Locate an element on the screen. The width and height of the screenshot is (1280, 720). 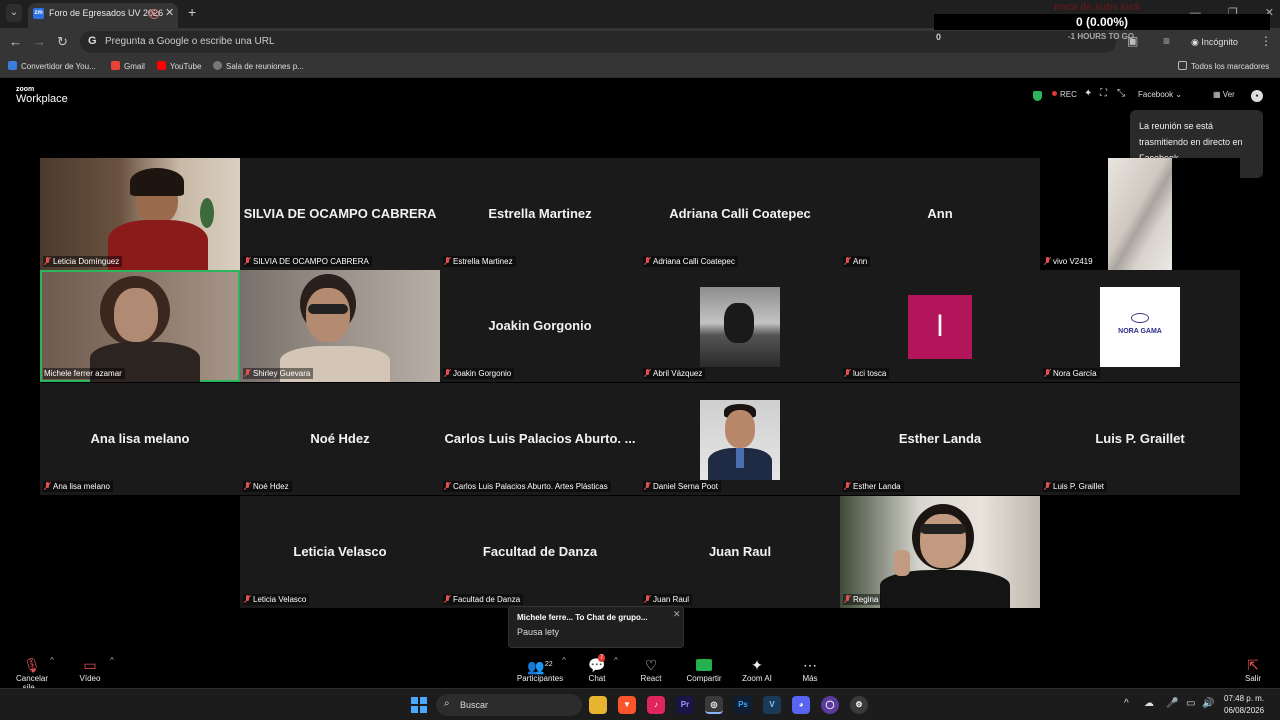
all-bookmarks: Todos los marcadores is located at coordinates (1223, 66).